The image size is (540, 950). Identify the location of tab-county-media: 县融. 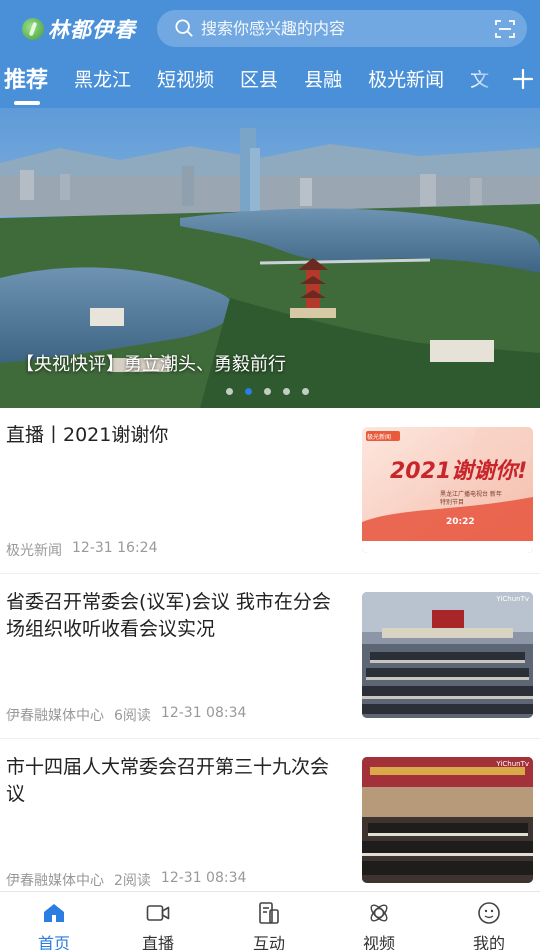
(323, 78).